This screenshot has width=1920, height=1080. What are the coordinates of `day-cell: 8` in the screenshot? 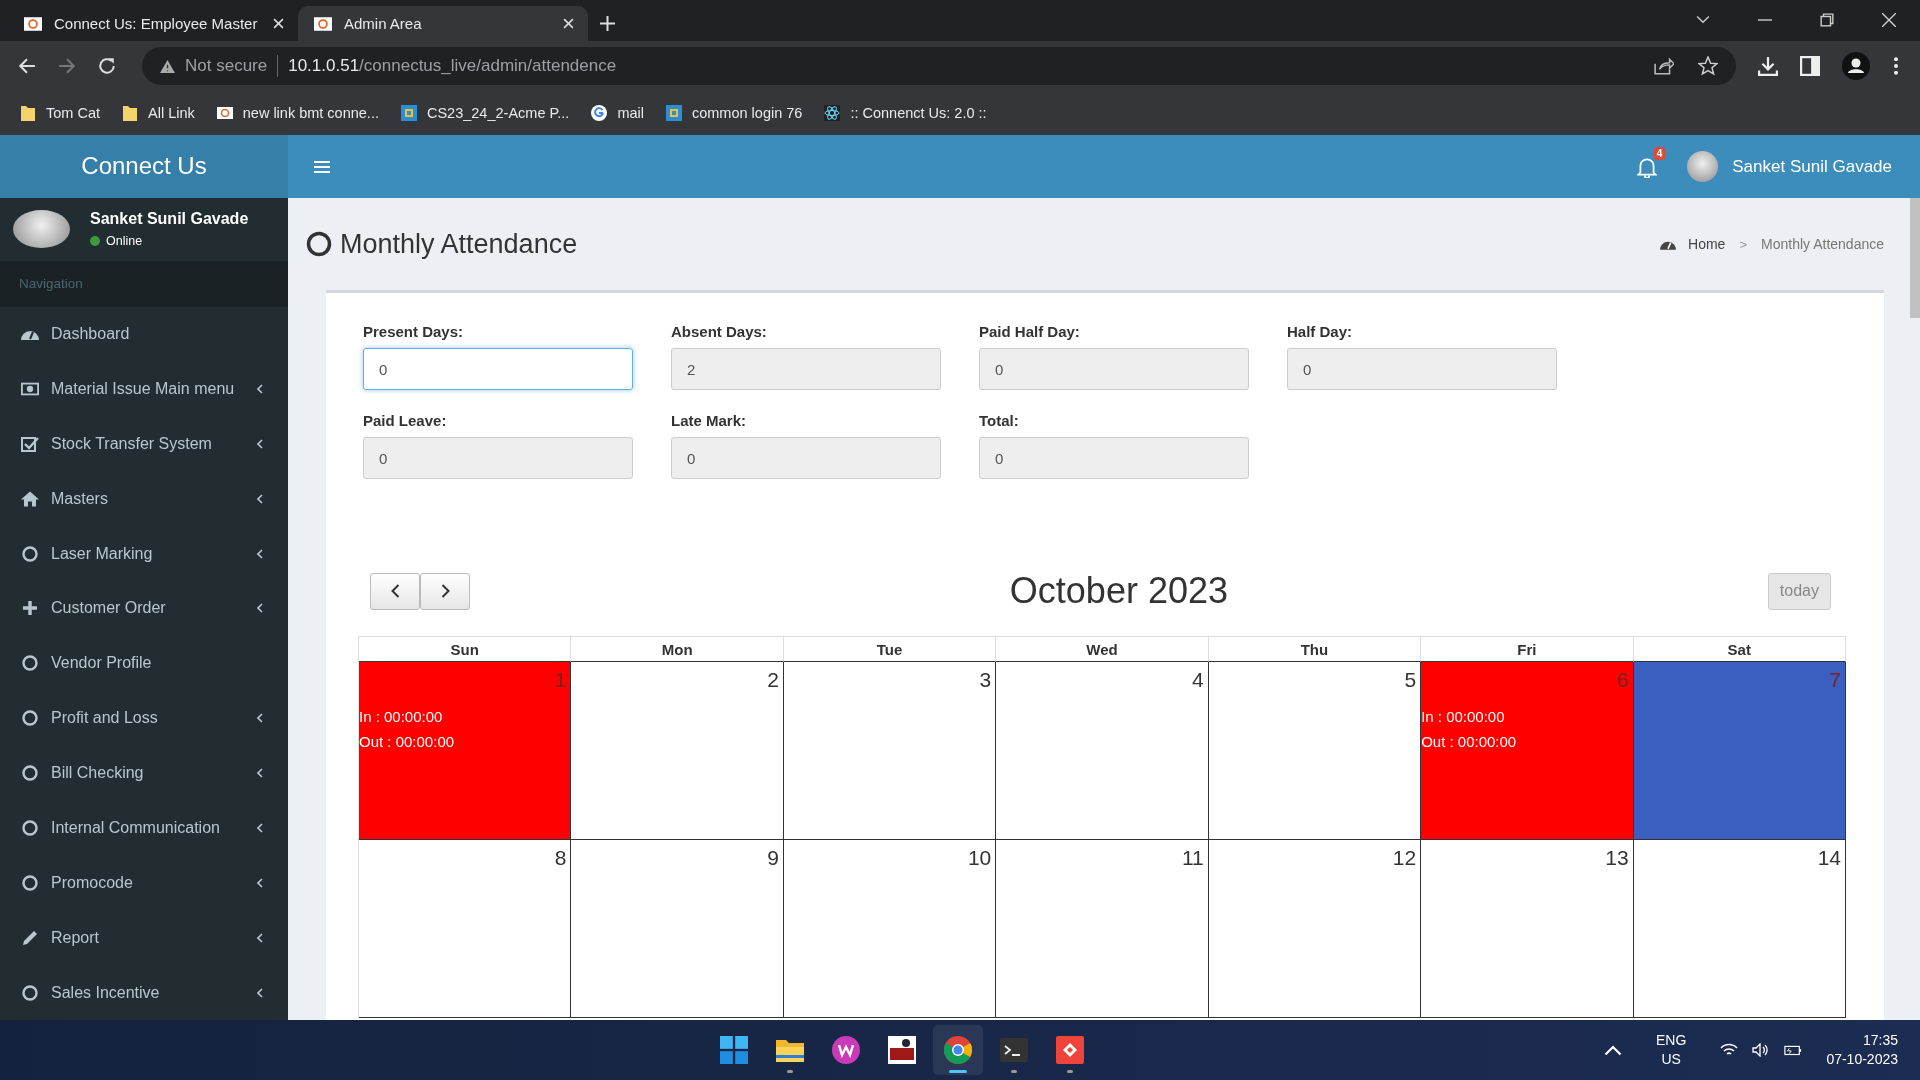 It's located at (465, 929).